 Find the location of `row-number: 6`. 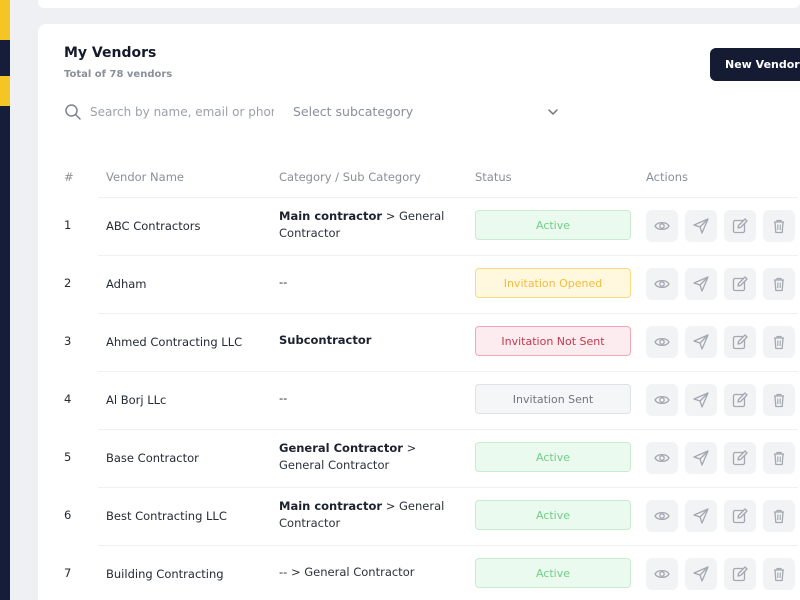

row-number: 6 is located at coordinates (68, 515).